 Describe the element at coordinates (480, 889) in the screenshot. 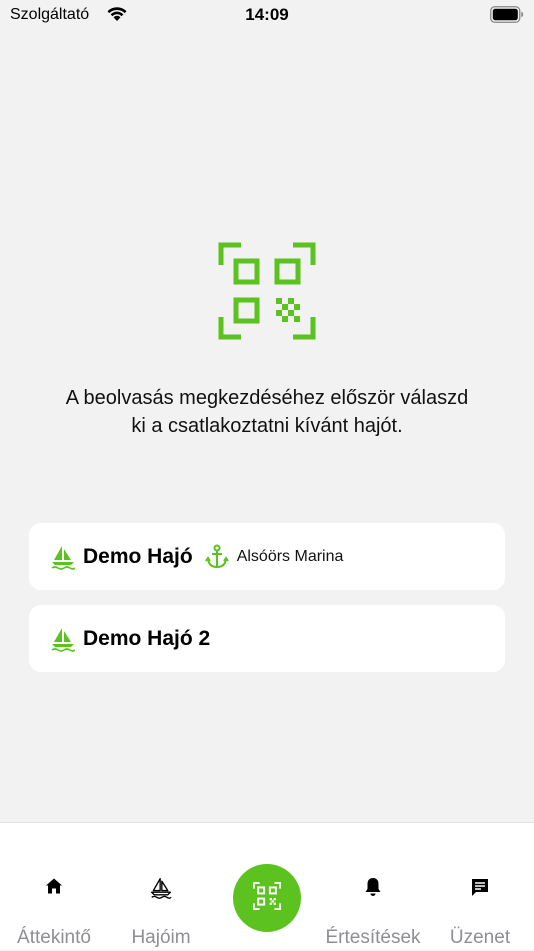

I see `message-icon` at that location.